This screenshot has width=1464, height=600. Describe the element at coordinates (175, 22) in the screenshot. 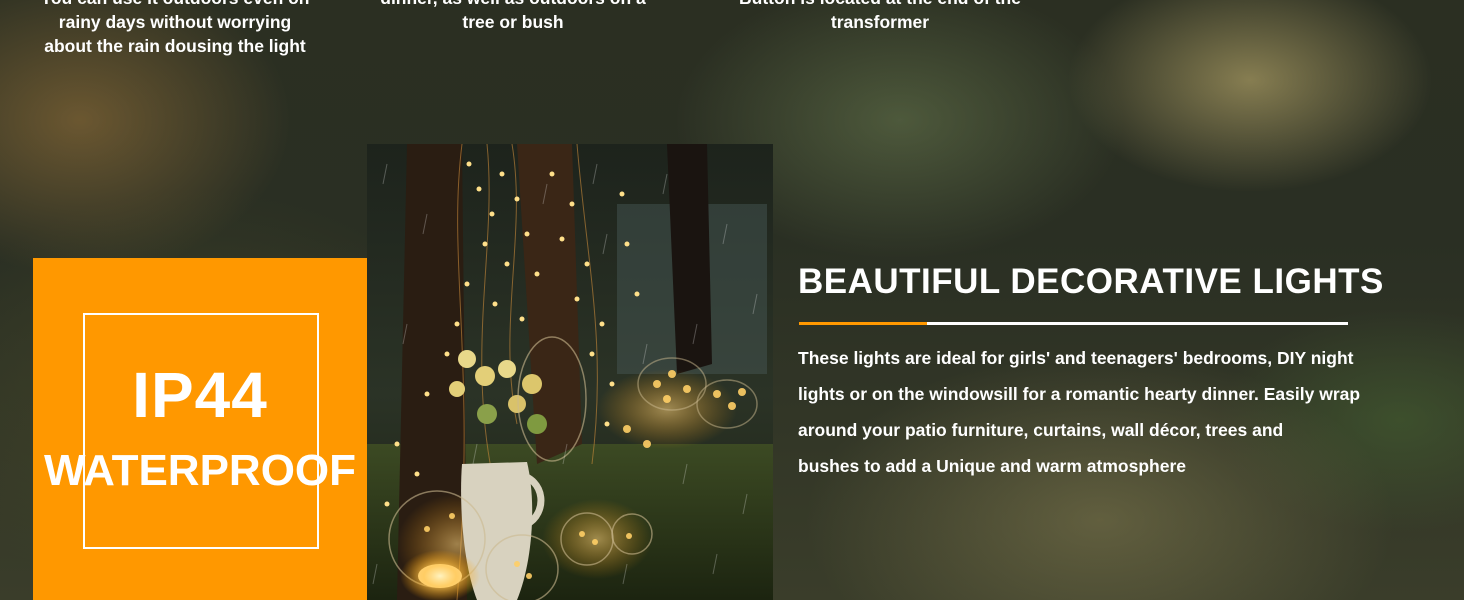

I see `caption-line: rainy days without worrying` at that location.